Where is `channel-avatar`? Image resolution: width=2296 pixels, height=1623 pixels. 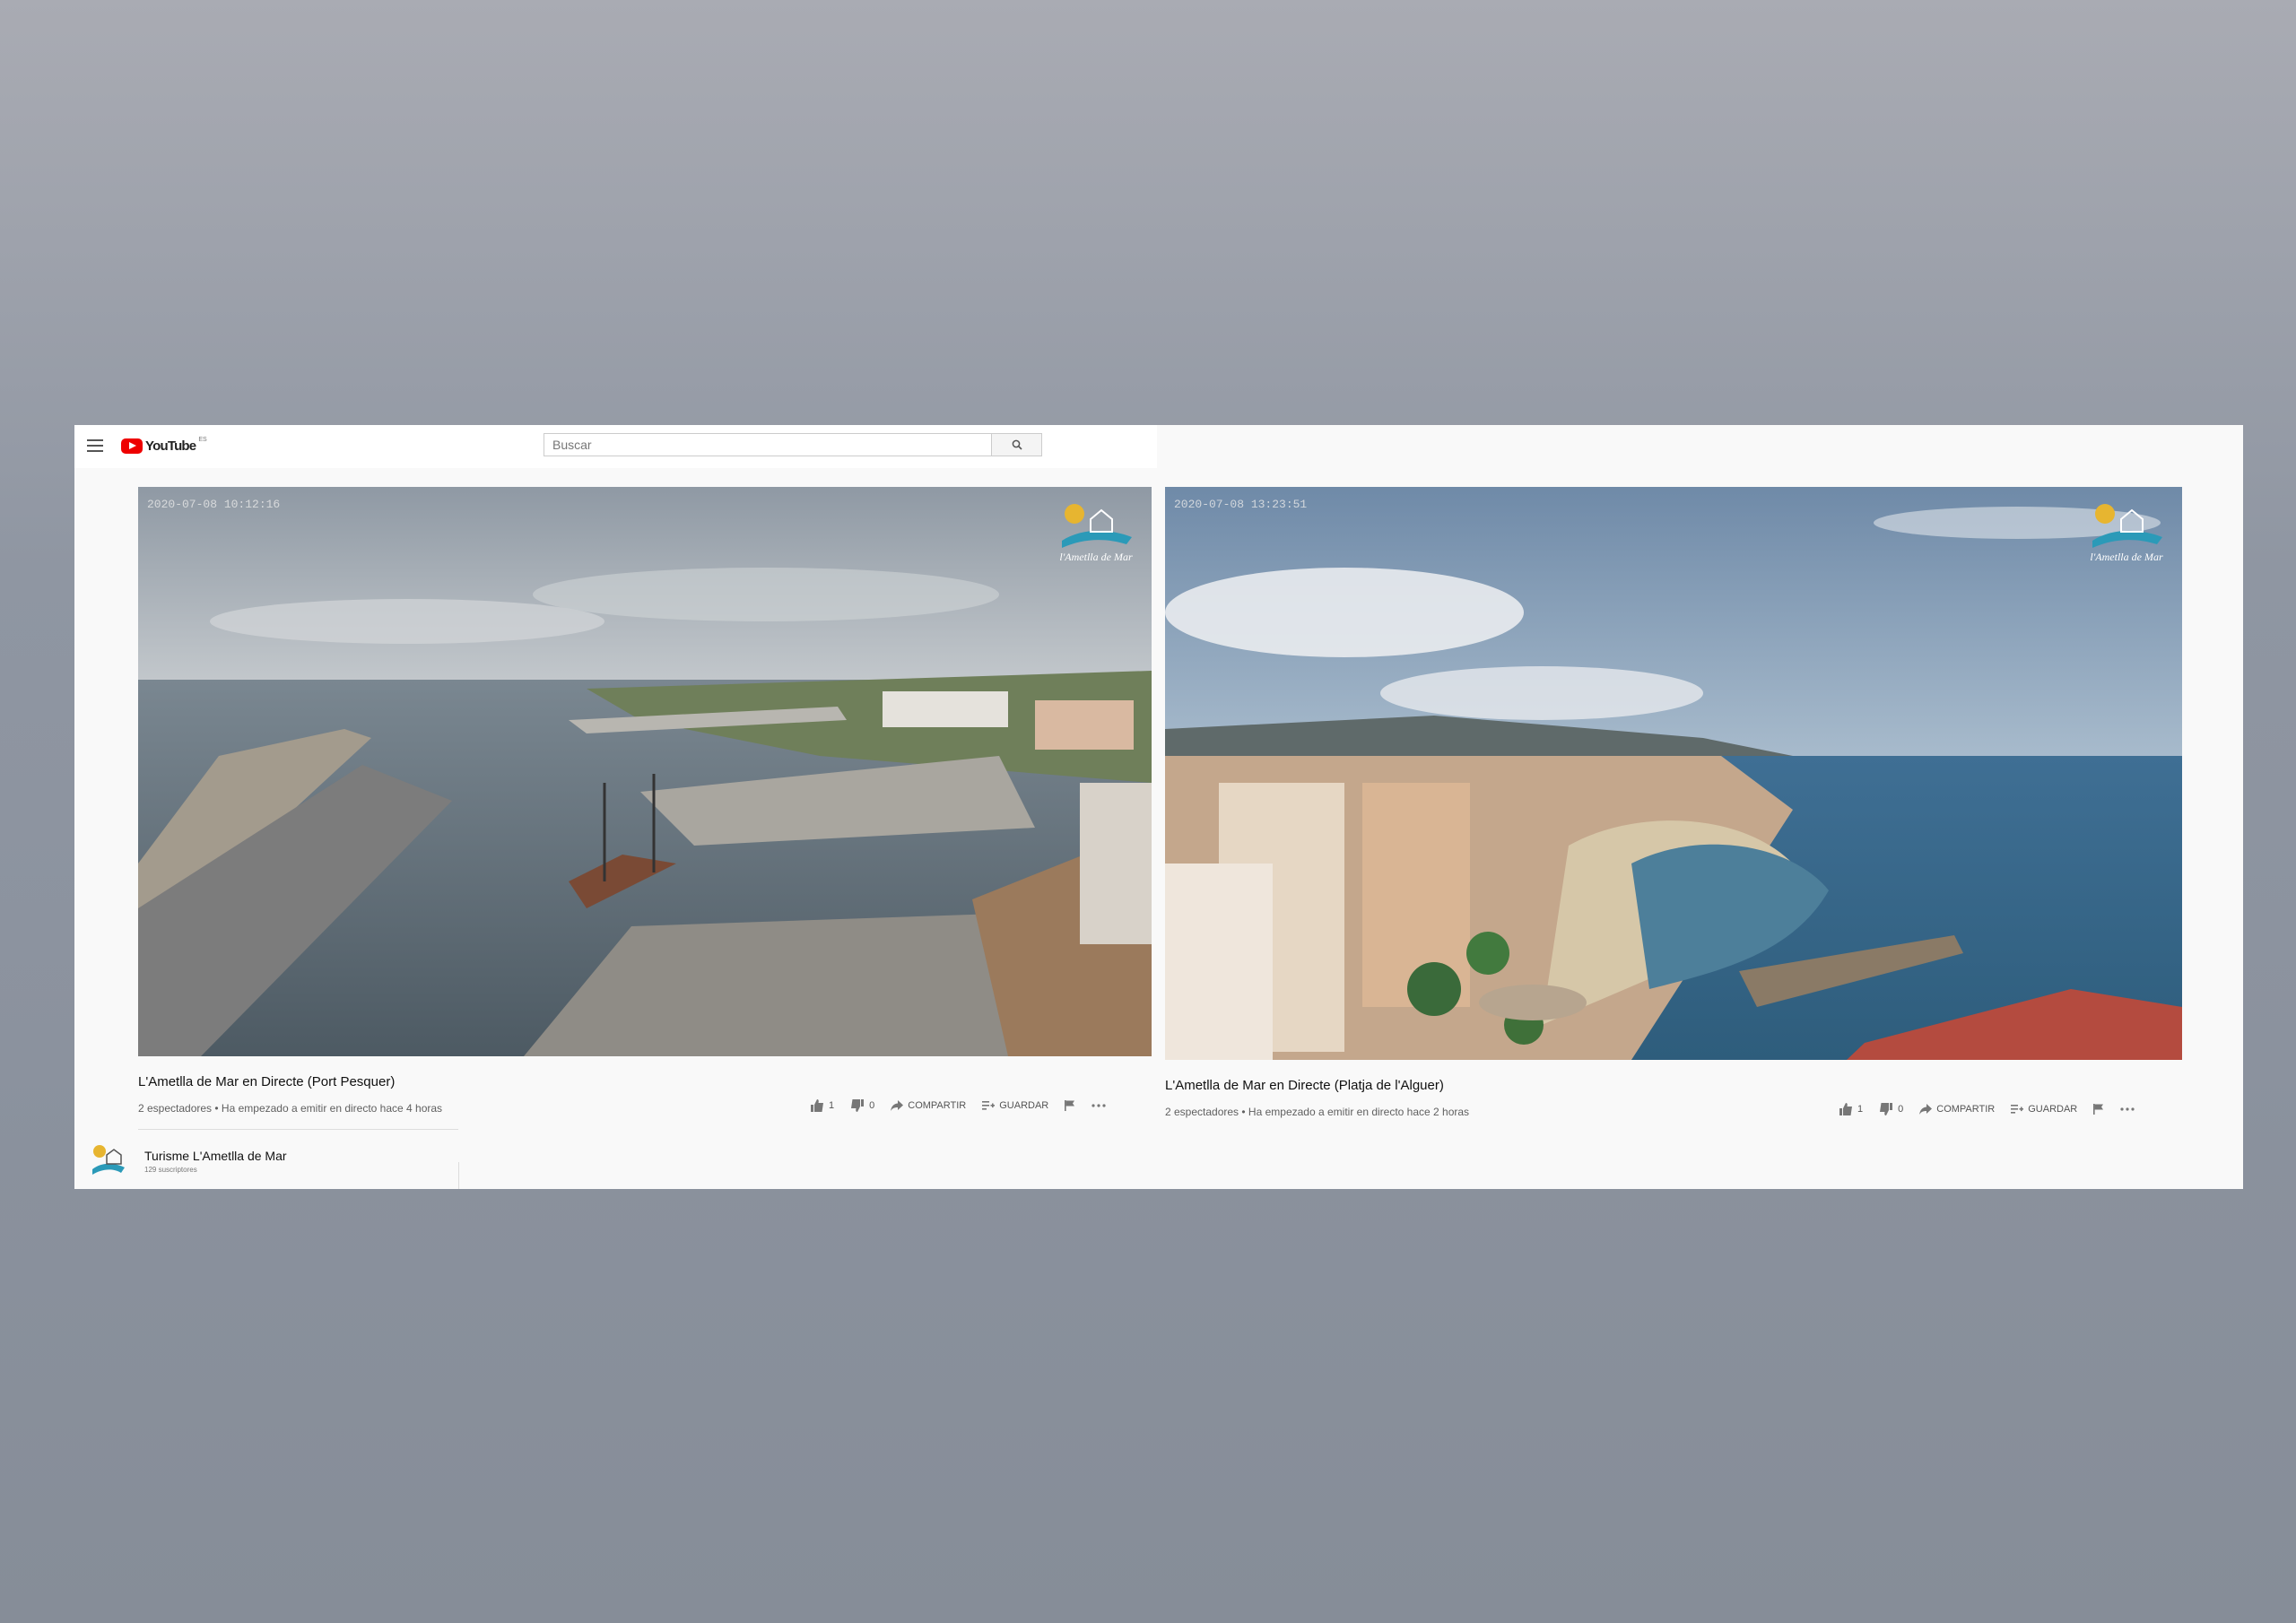 channel-avatar is located at coordinates (107, 1161).